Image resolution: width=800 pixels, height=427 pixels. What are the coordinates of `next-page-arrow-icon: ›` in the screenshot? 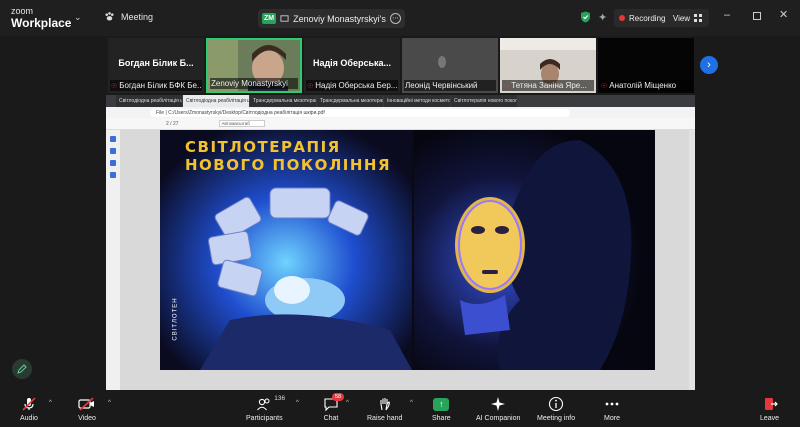 It's located at (709, 65).